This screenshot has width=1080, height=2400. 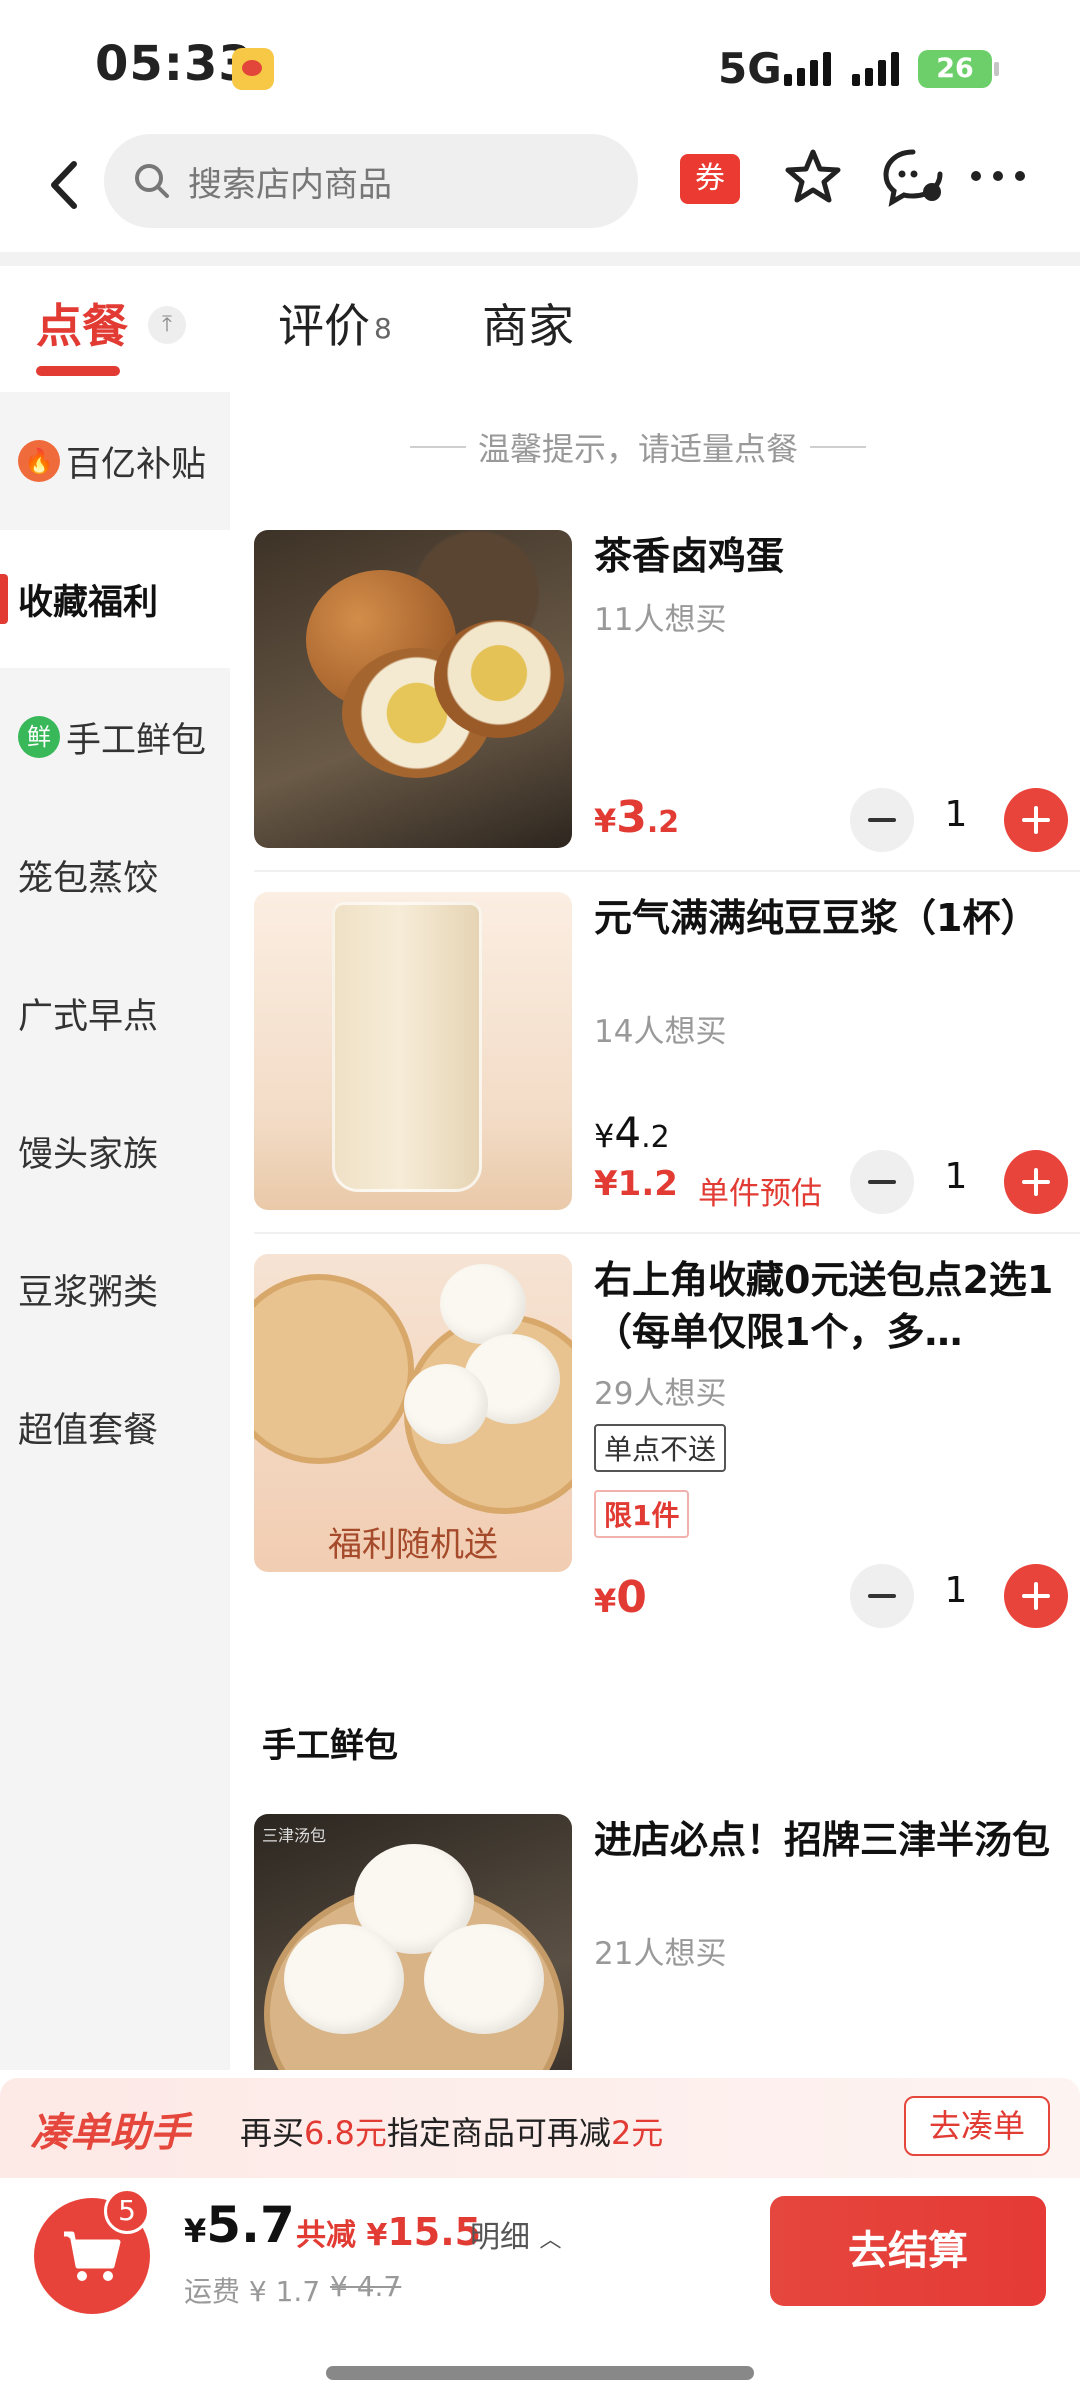 I want to click on checkout-bar: 5 ¥5.7 共减 ¥15.5 明细 ︿ 运费 ¥ 1.7 ¥ 4.7 去结算, so click(x=540, y=2253).